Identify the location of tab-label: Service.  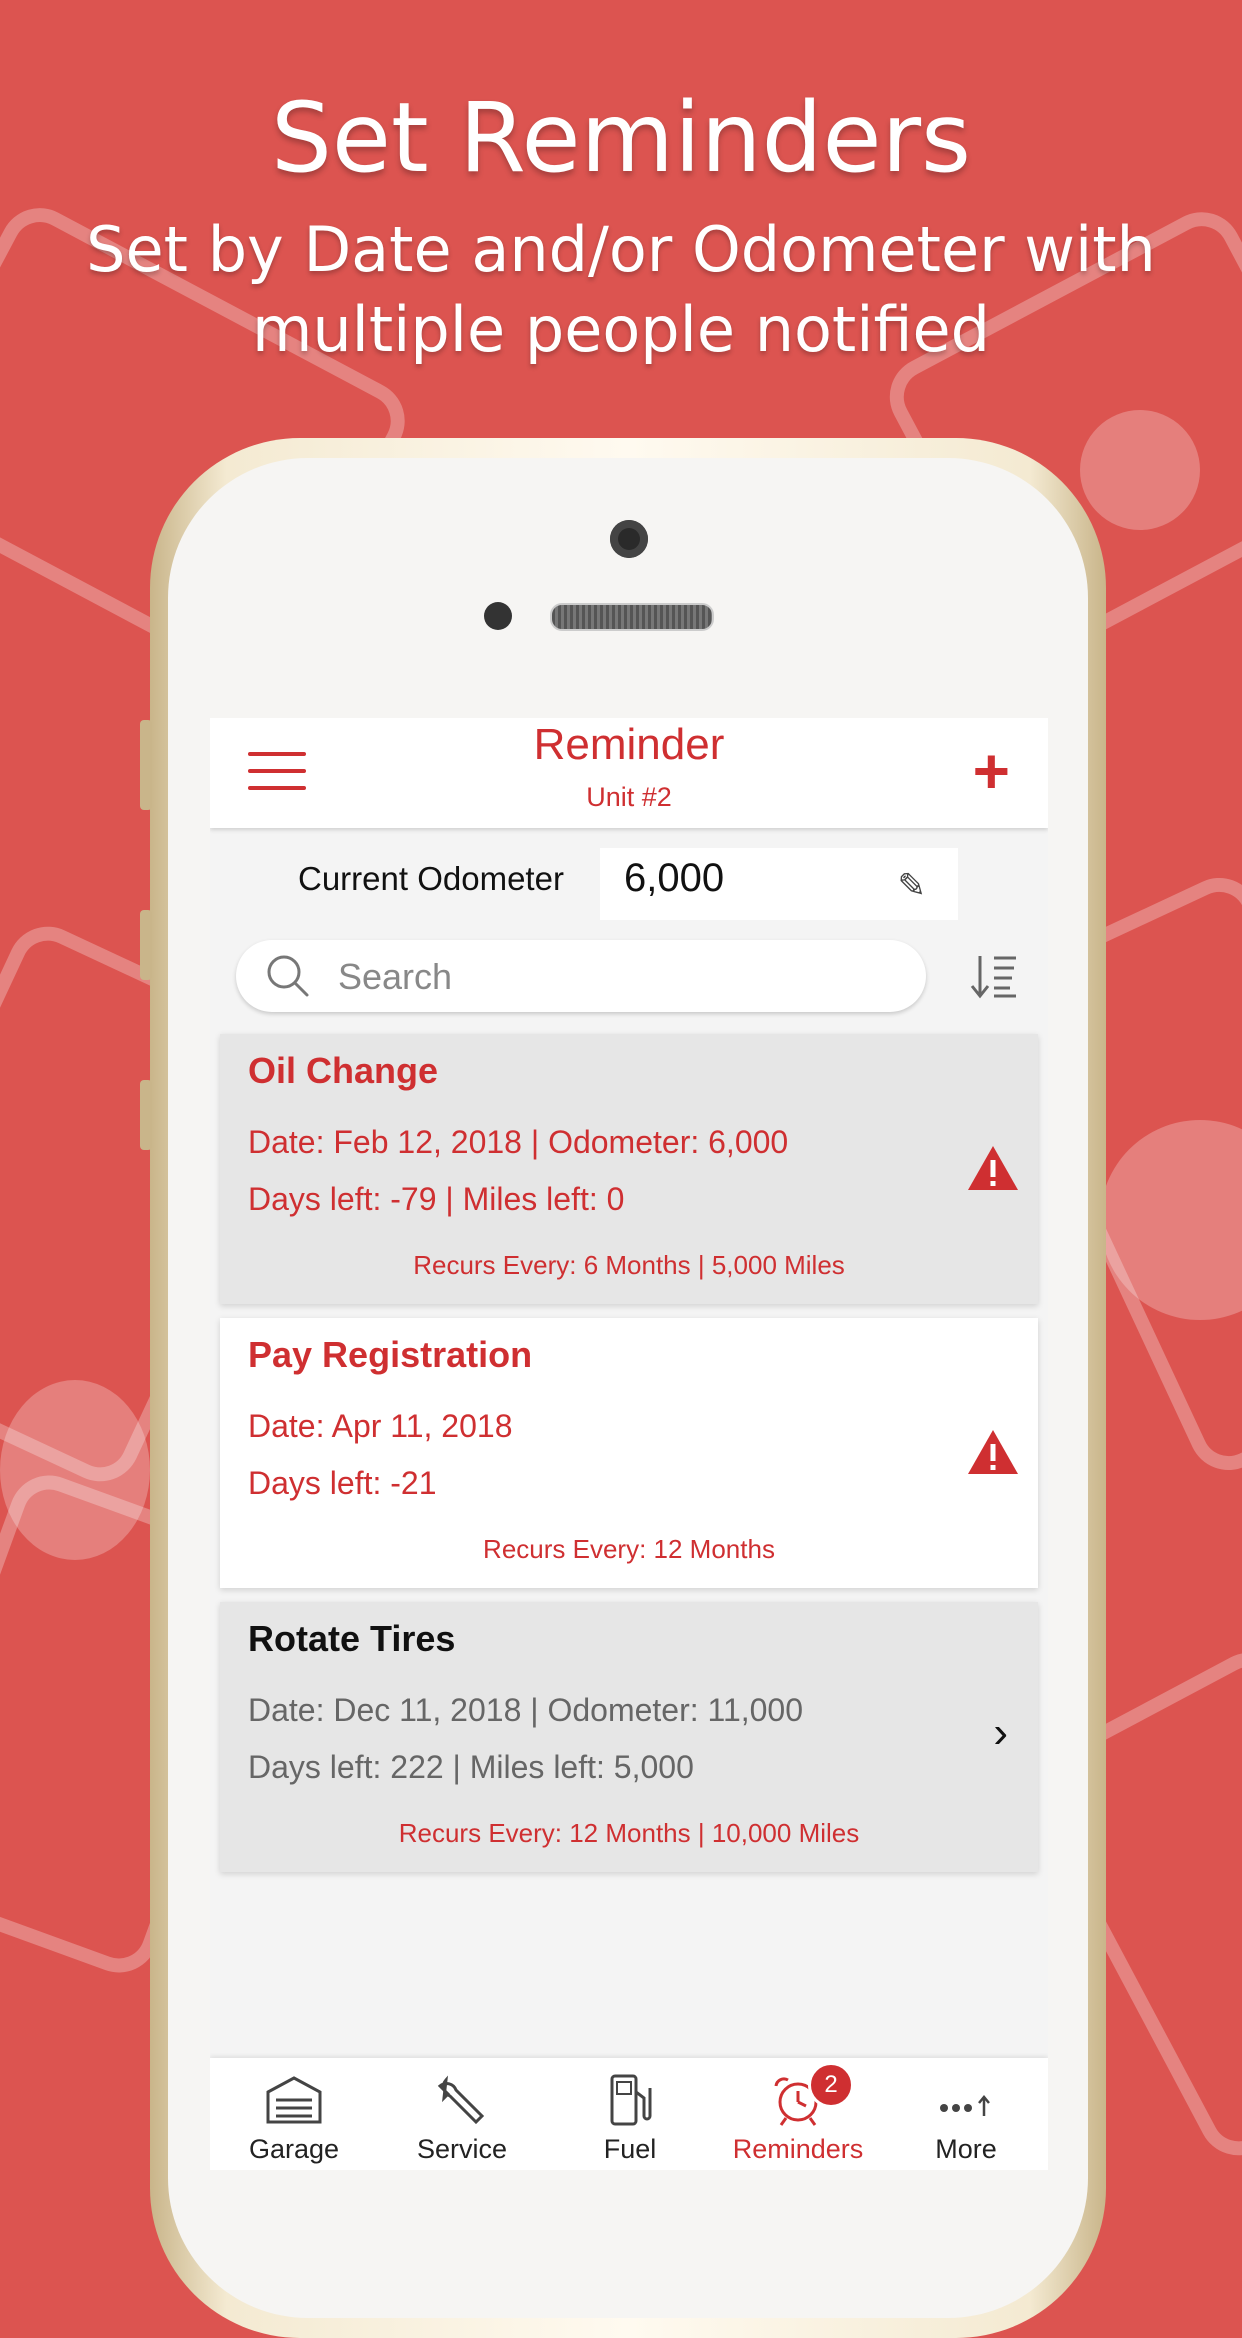
(462, 2149).